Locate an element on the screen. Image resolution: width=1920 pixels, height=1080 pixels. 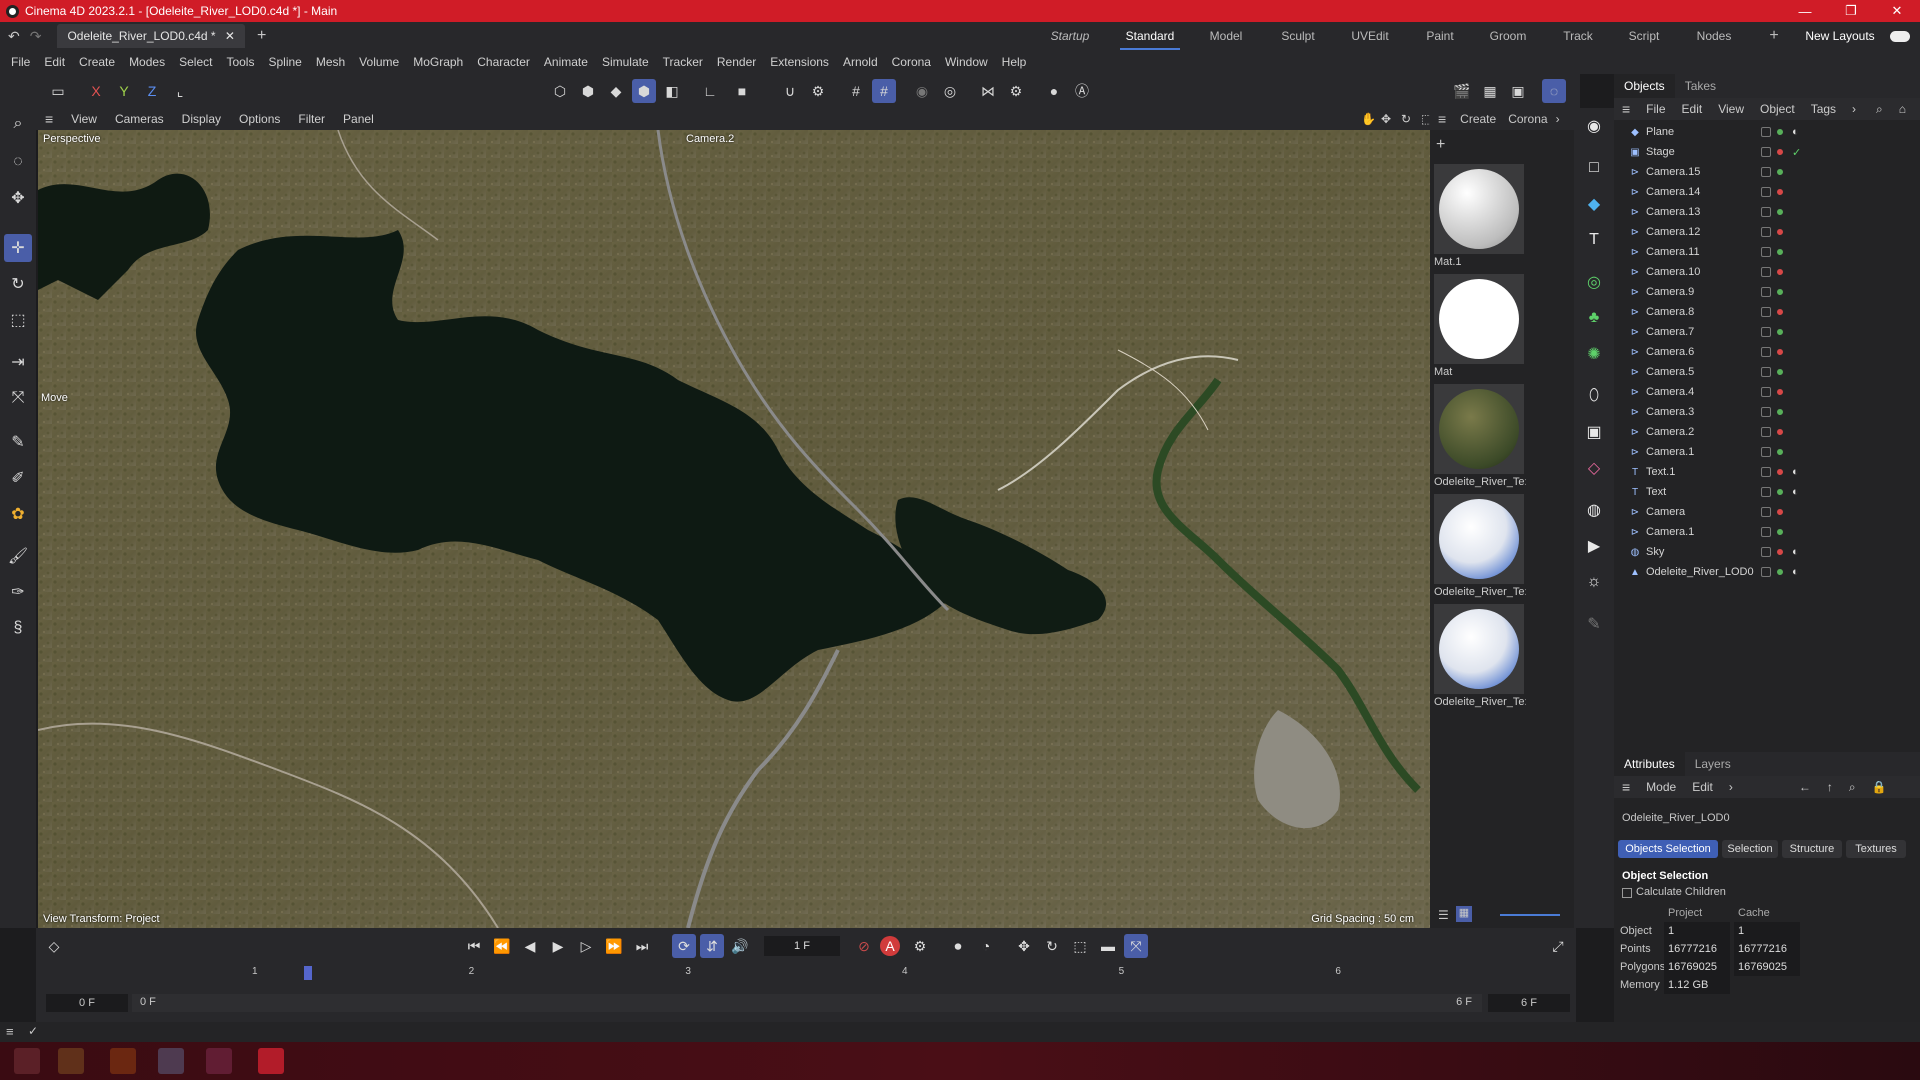
menu-animate: Animate is located at coordinates (566, 62).